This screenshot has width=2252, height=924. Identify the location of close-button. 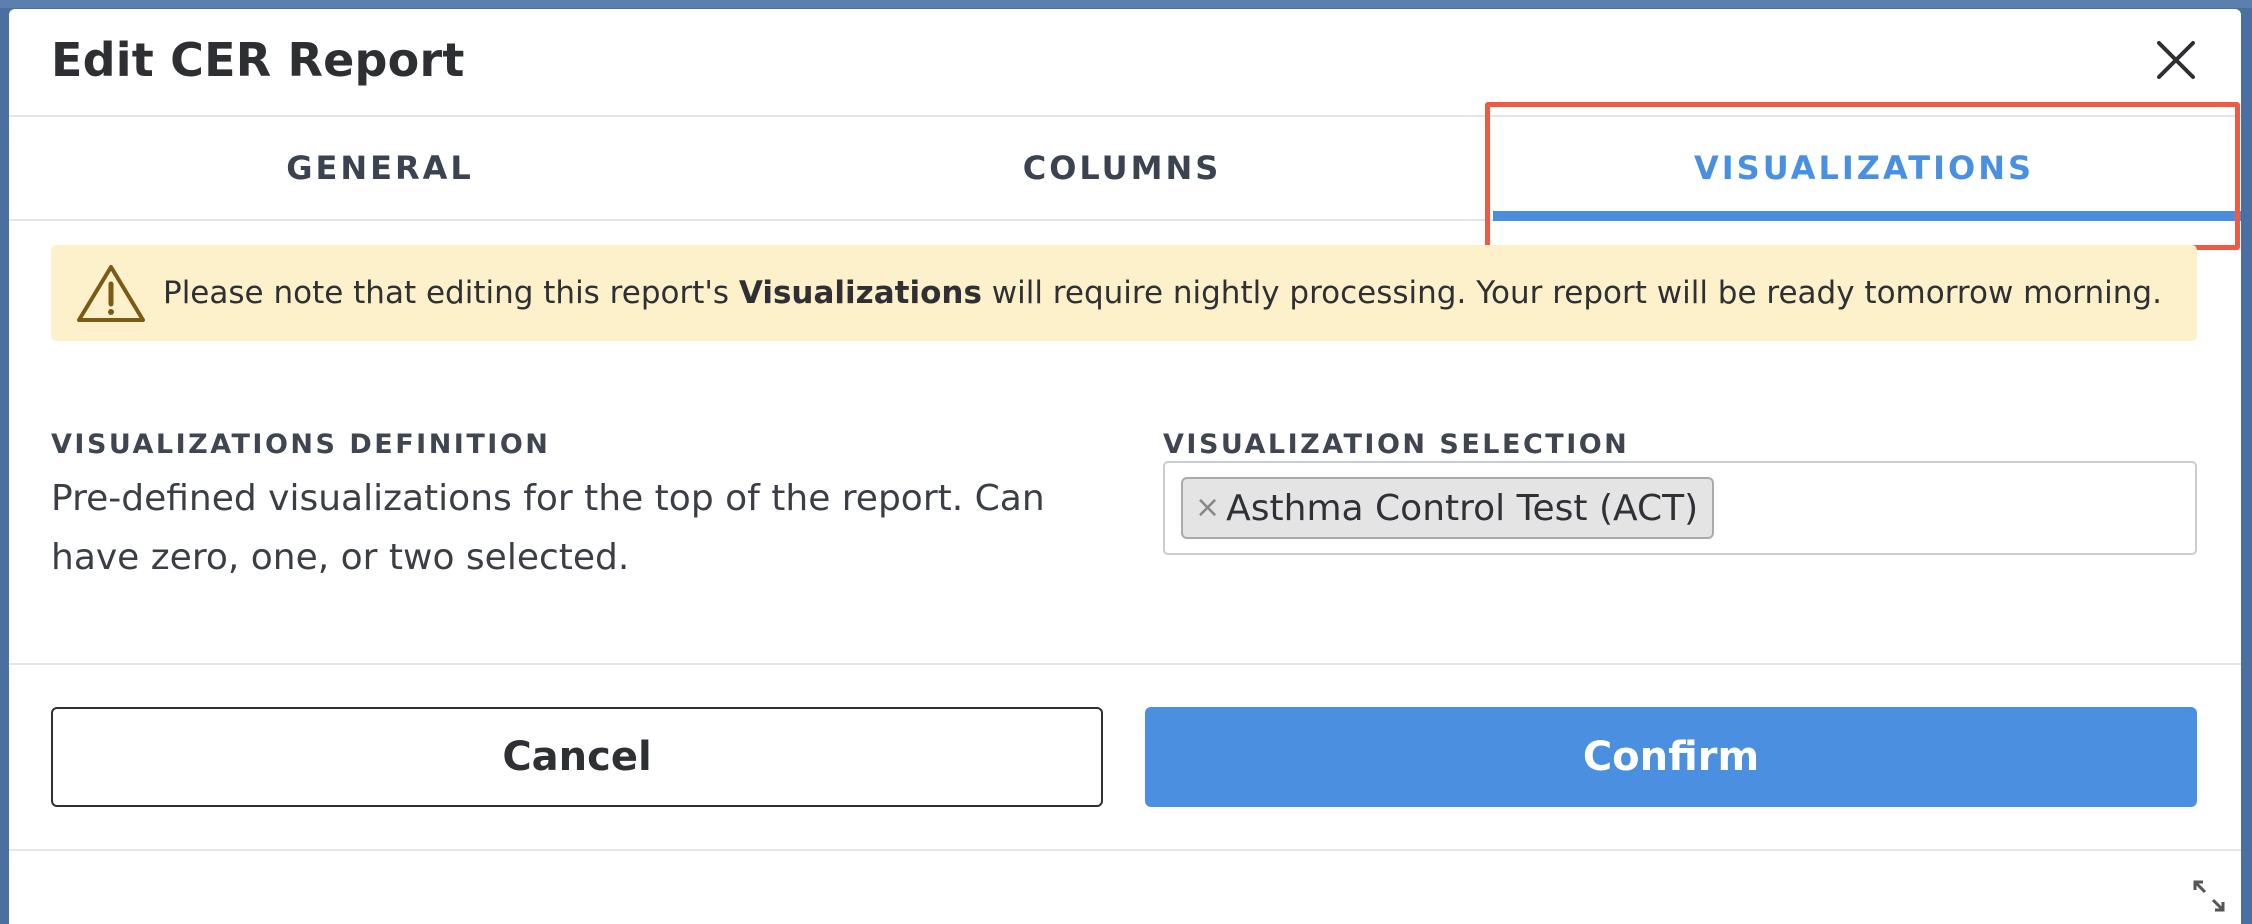
(2176, 60).